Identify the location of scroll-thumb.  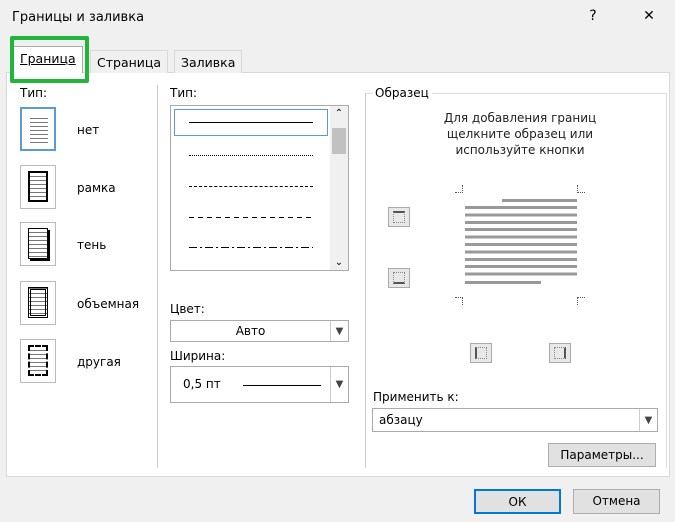
(339, 141).